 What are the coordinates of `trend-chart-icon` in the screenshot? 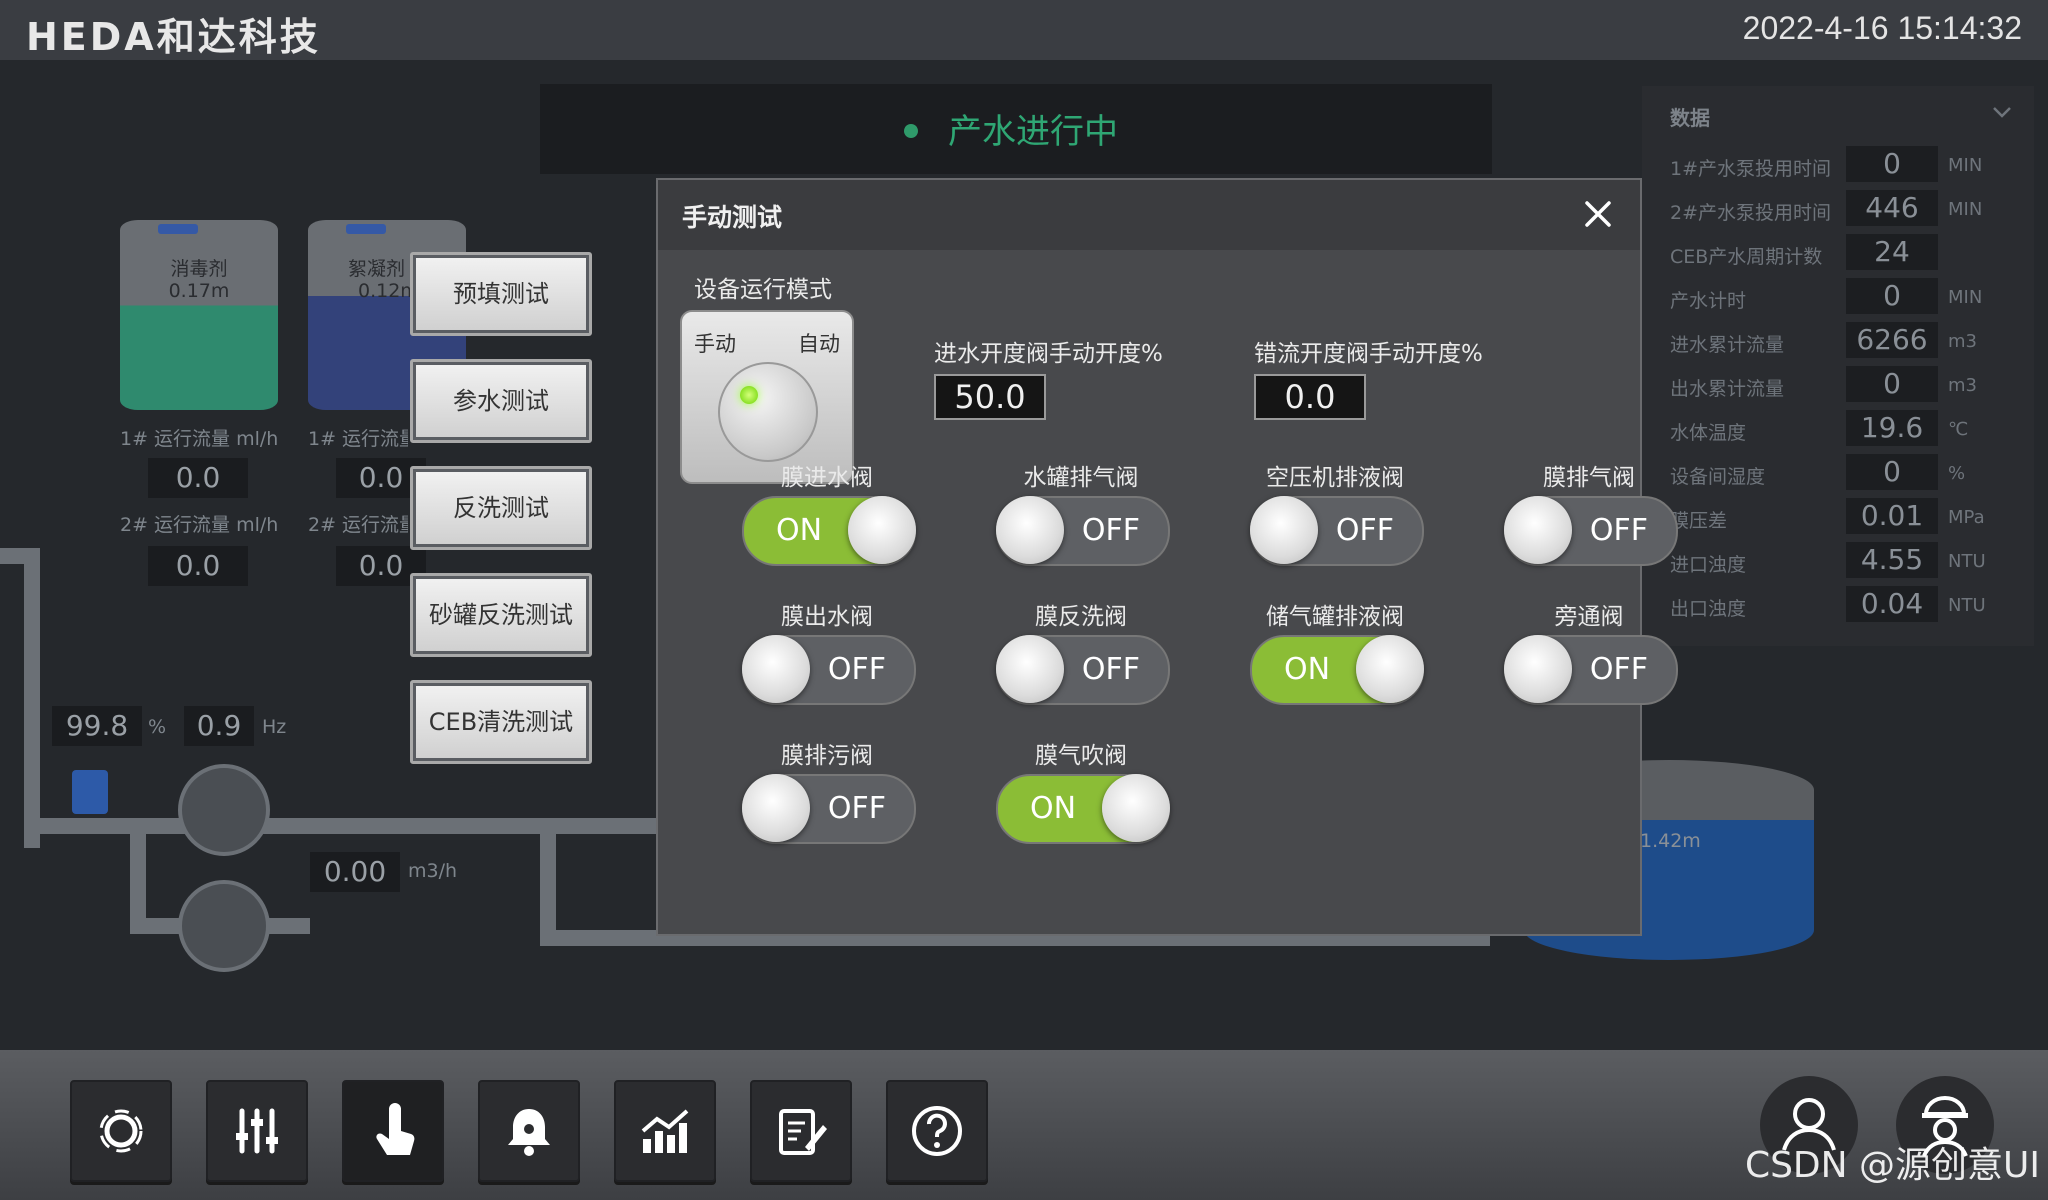 It's located at (665, 1131).